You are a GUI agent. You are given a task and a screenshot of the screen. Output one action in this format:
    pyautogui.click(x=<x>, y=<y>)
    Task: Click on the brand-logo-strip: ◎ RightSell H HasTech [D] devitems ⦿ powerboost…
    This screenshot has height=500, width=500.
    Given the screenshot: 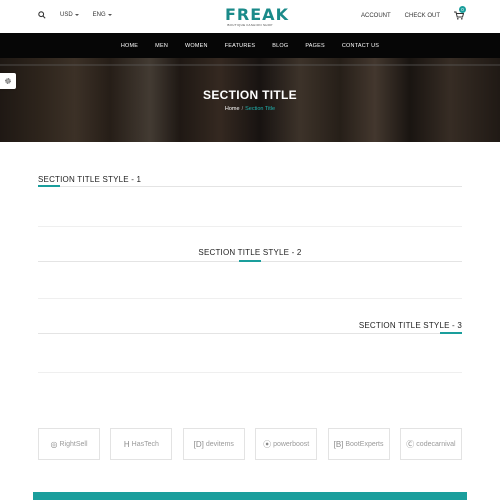 What is the action you would take?
    pyautogui.click(x=250, y=444)
    